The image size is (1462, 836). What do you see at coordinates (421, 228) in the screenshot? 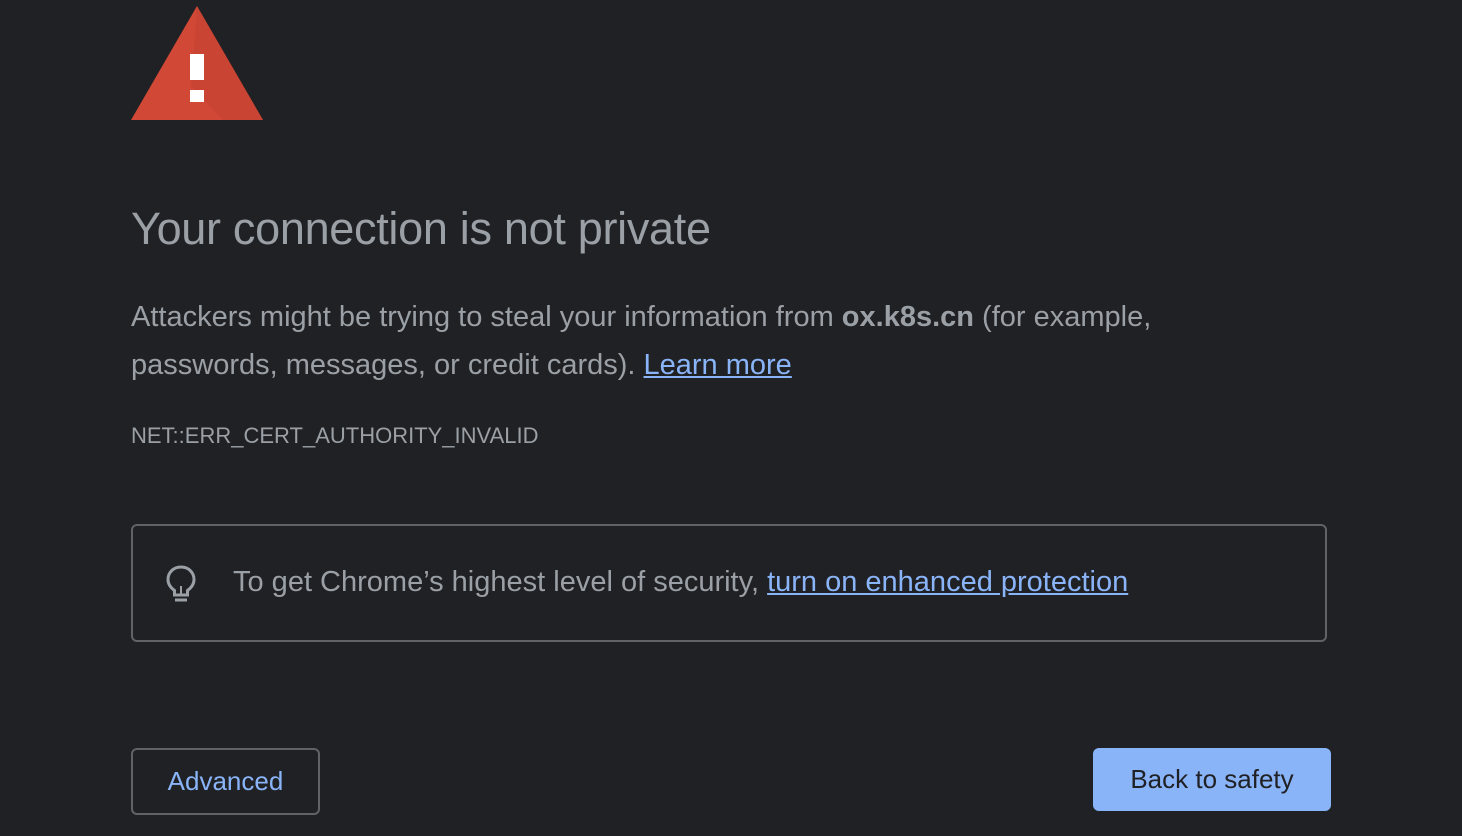
I see `page-title: Your connection is not private` at bounding box center [421, 228].